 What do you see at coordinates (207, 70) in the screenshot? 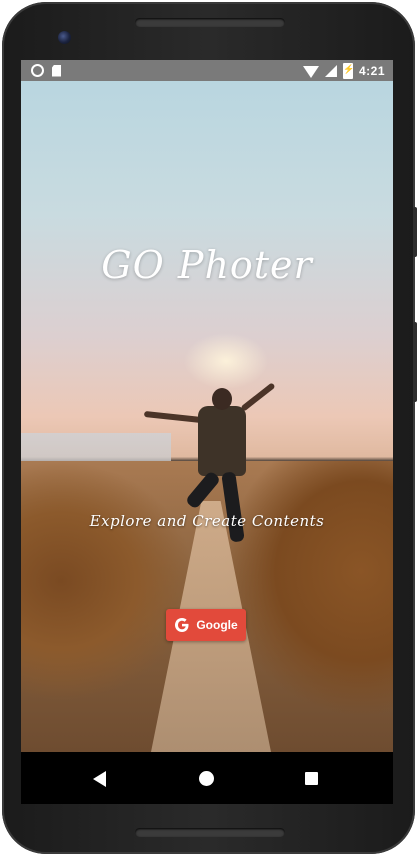
I see `status-bar: 4:21` at bounding box center [207, 70].